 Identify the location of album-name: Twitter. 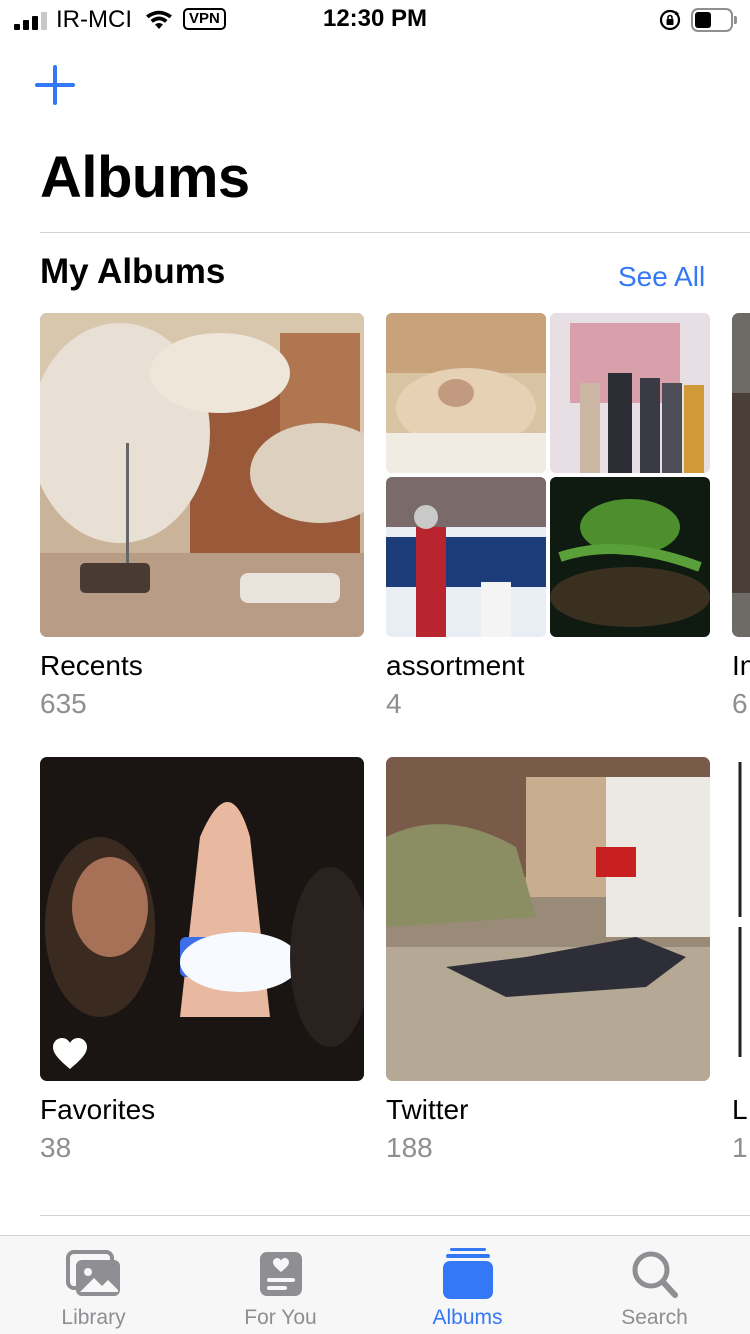
(427, 1109).